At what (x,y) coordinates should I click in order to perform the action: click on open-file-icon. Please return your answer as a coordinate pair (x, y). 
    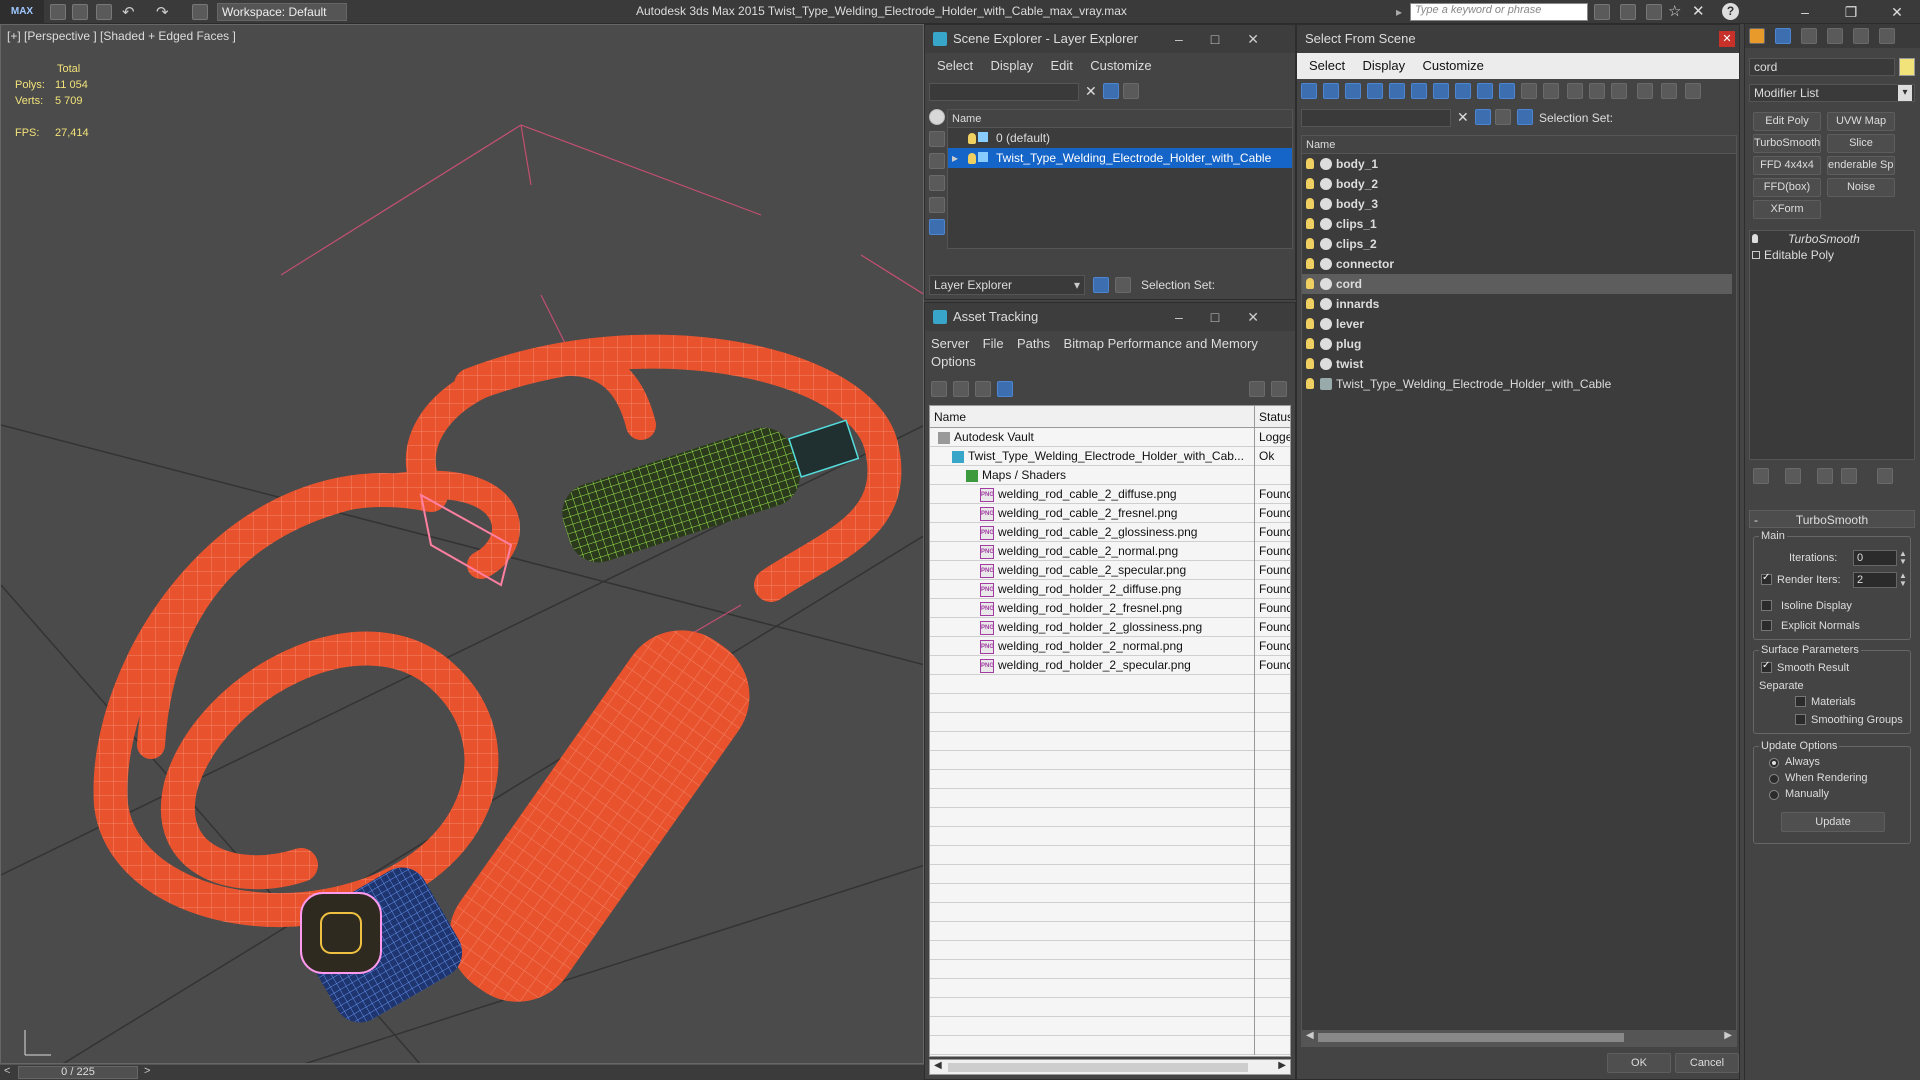
    Looking at the image, I should click on (80, 12).